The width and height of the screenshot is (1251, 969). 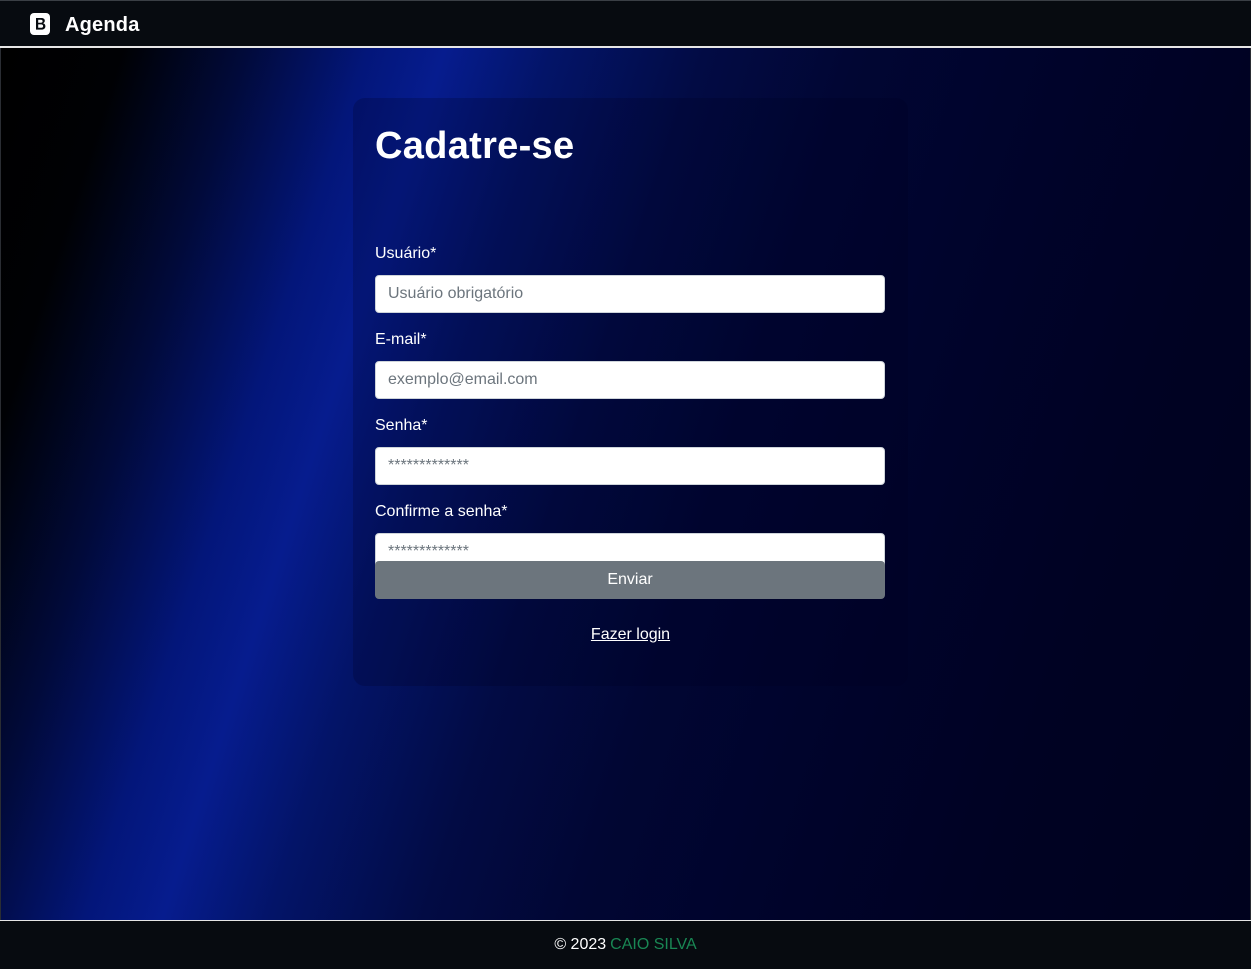 What do you see at coordinates (630, 635) in the screenshot?
I see `login-link: Fazer login` at bounding box center [630, 635].